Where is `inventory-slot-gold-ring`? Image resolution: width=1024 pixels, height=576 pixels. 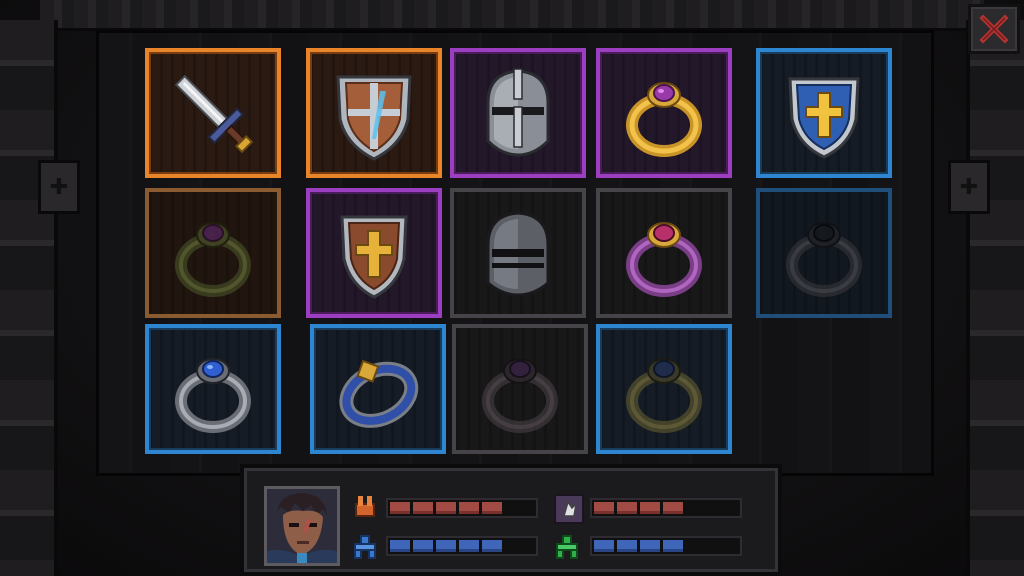
inventory-slot-gold-ring is located at coordinates (664, 113).